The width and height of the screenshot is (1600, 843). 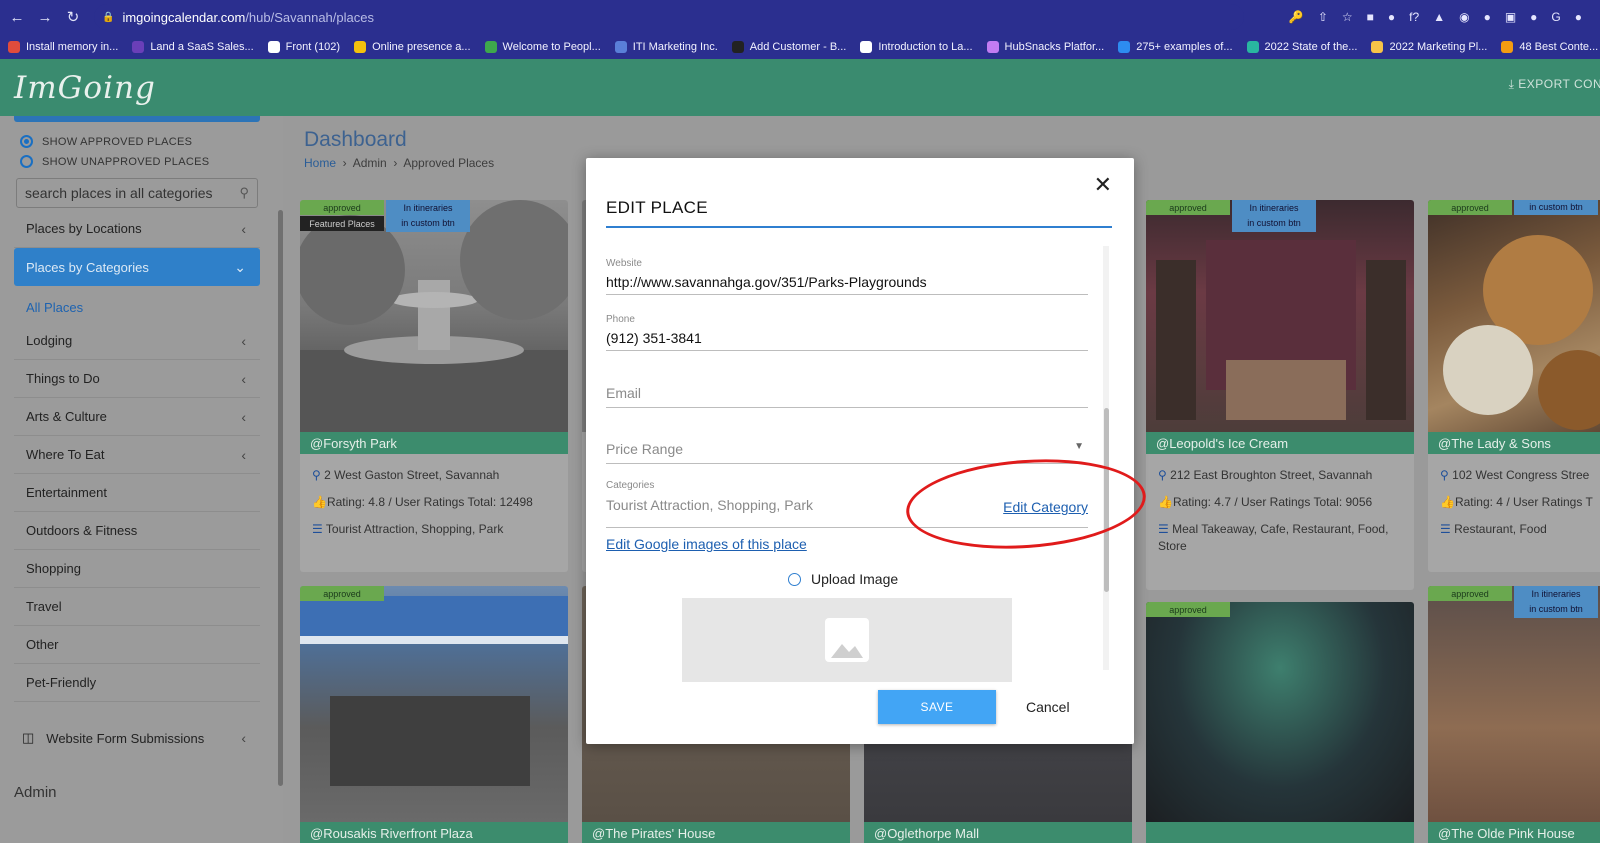 I want to click on sidebar-item-website-form-submissions: ◫ Website Form Submissions ‹, so click(x=137, y=738).